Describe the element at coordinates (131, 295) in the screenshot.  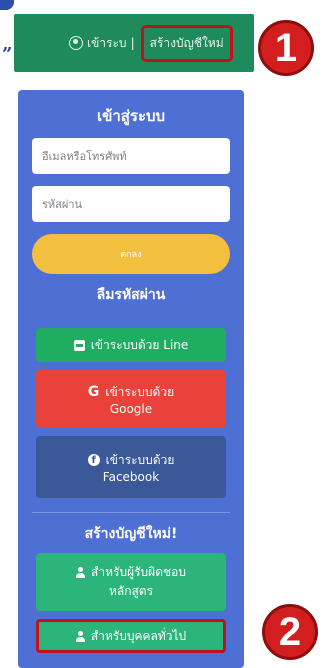
I see `forgot-password-link: ลืมรหัสผ่าน` at that location.